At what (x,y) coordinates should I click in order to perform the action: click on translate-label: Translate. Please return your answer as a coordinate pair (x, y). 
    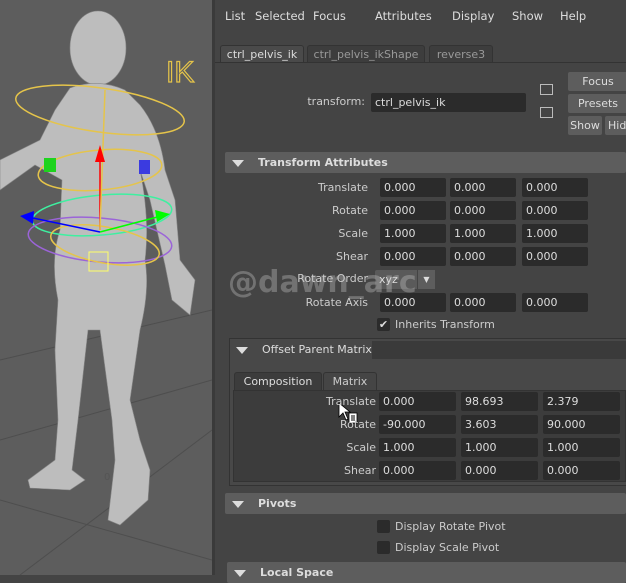
    Looking at the image, I should click on (343, 187).